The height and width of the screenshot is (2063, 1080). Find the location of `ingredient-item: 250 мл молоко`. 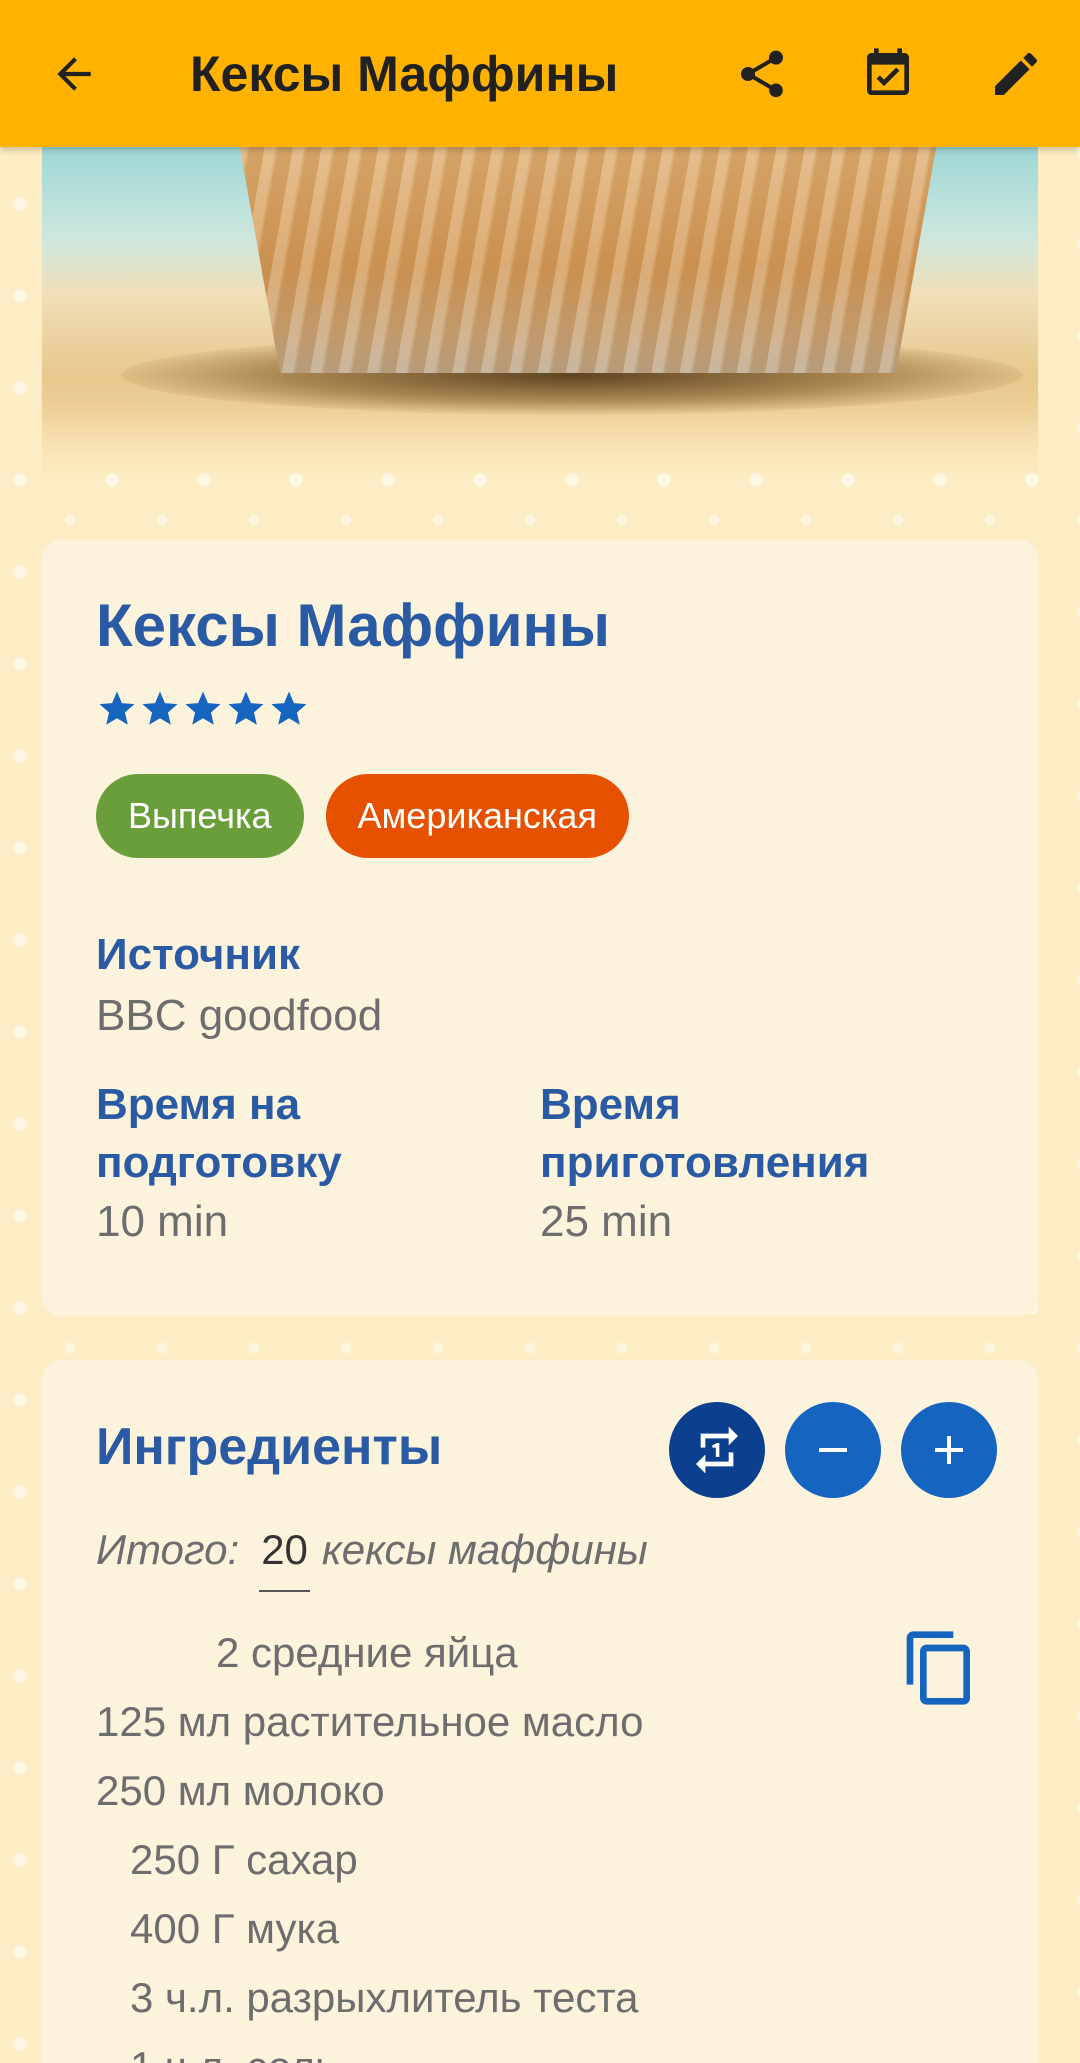

ingredient-item: 250 мл молоко is located at coordinates (240, 1790).